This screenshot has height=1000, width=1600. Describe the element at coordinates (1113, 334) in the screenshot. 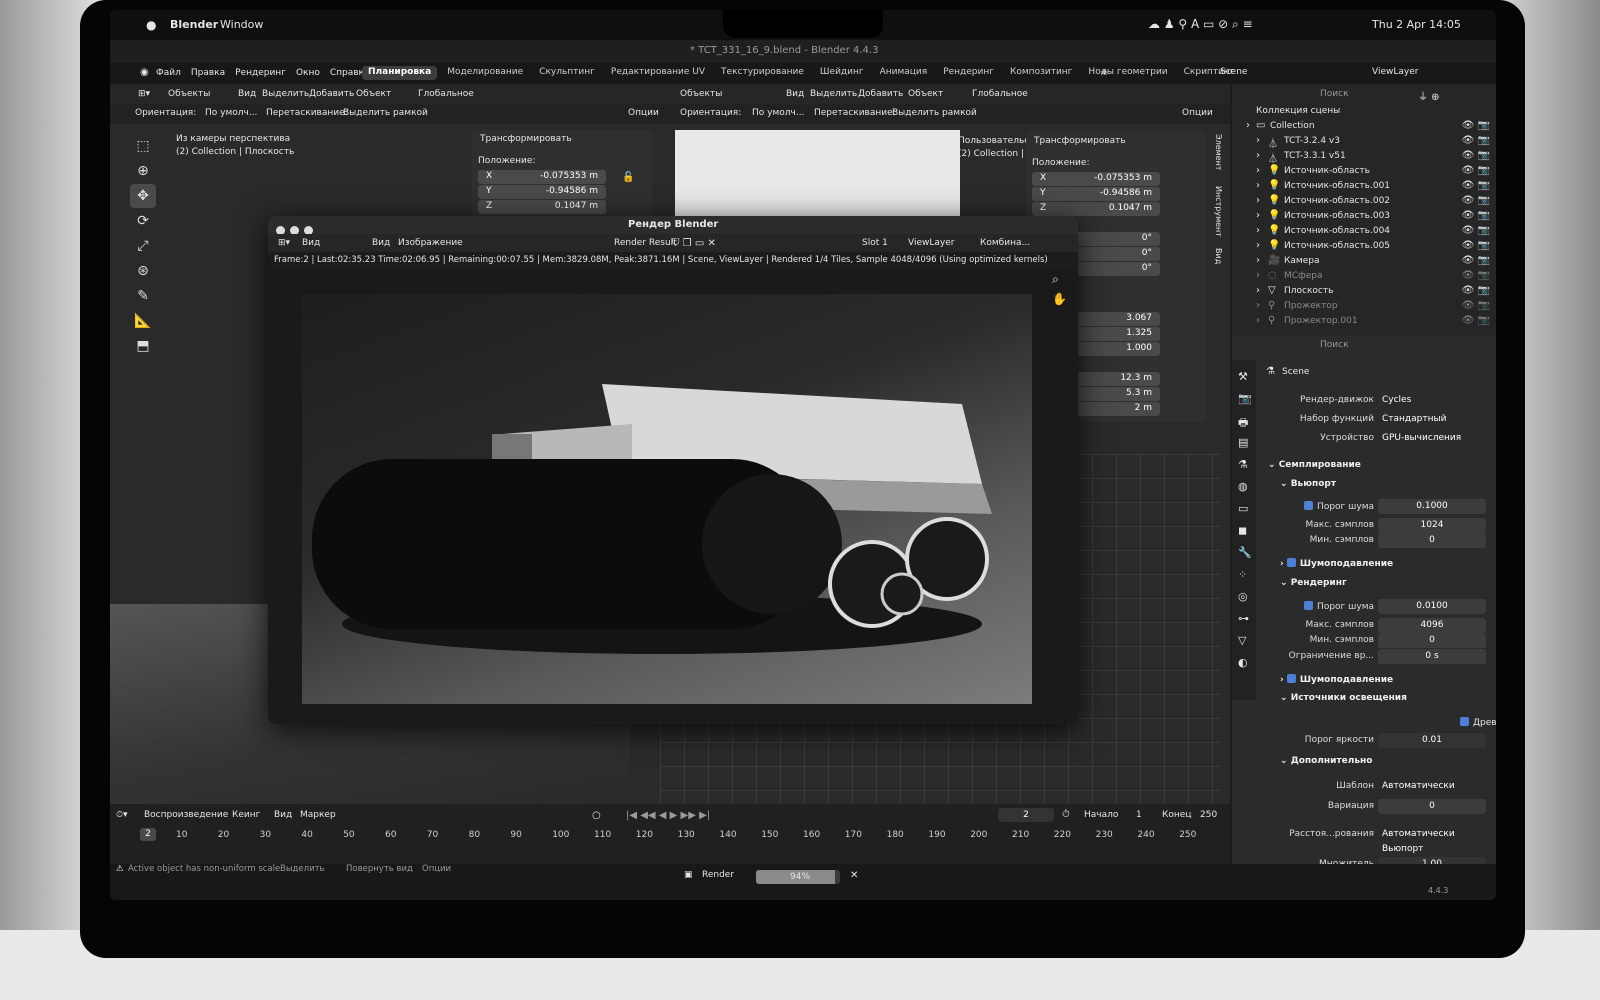

I see `scale-y-field: 1.325` at that location.